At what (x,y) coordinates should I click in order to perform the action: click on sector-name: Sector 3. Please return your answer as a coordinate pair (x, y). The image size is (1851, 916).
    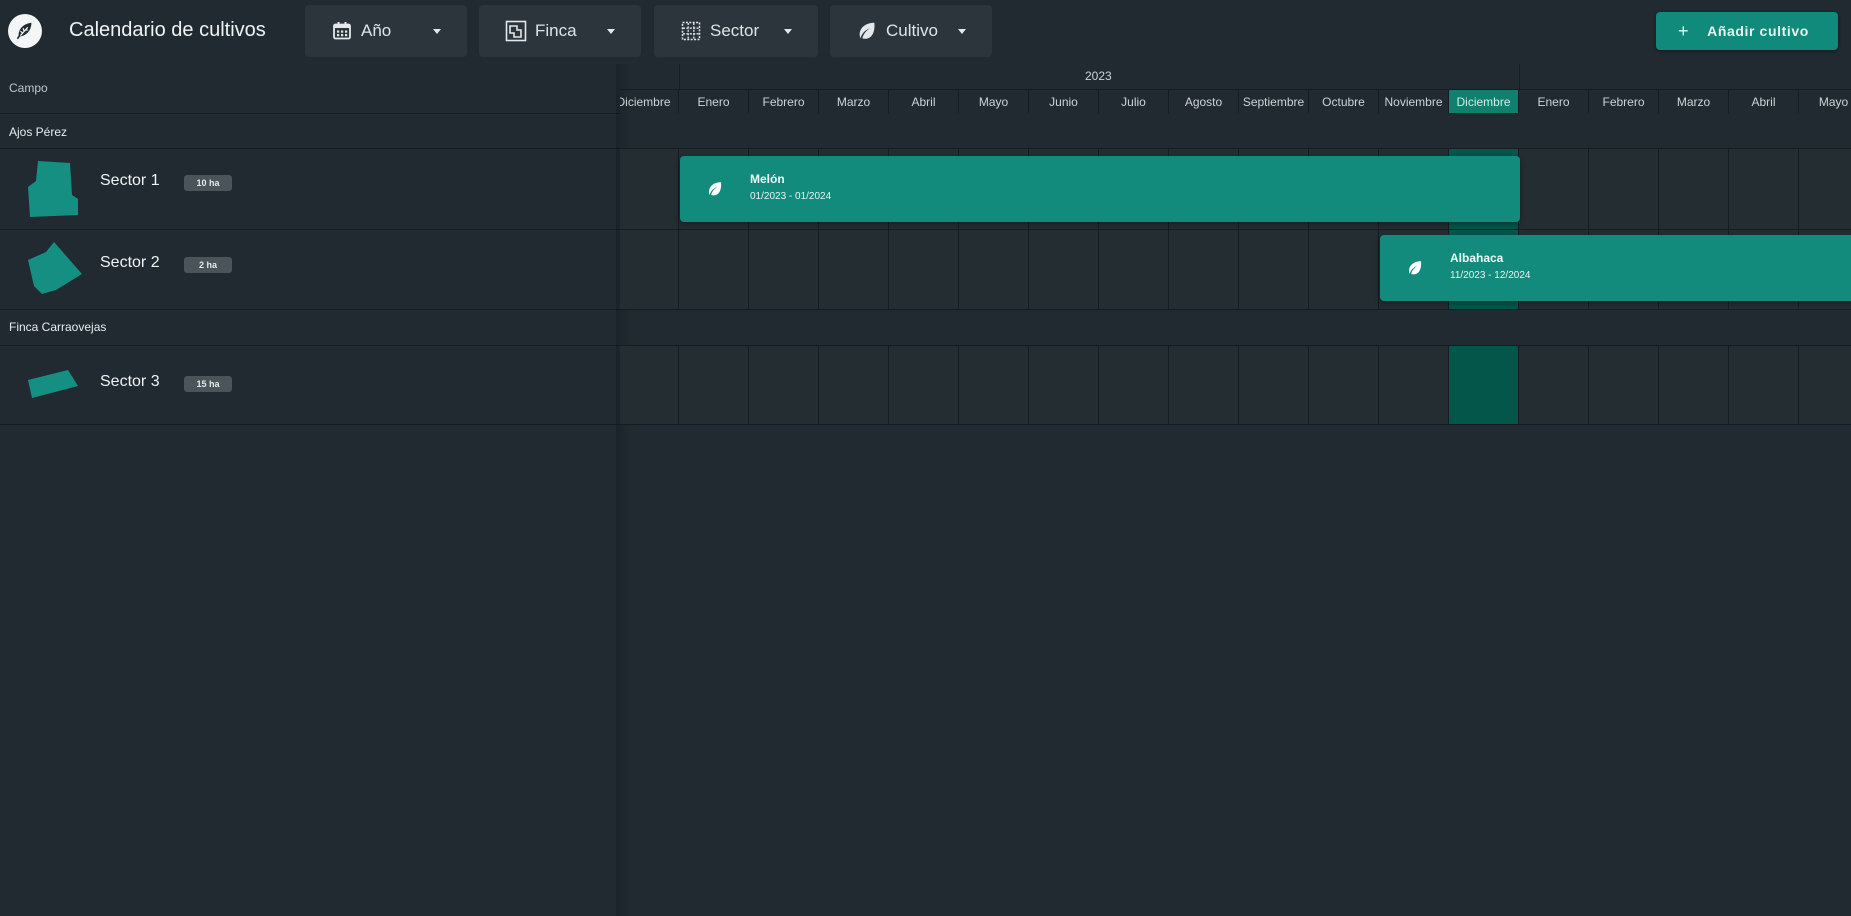
    Looking at the image, I should click on (130, 381).